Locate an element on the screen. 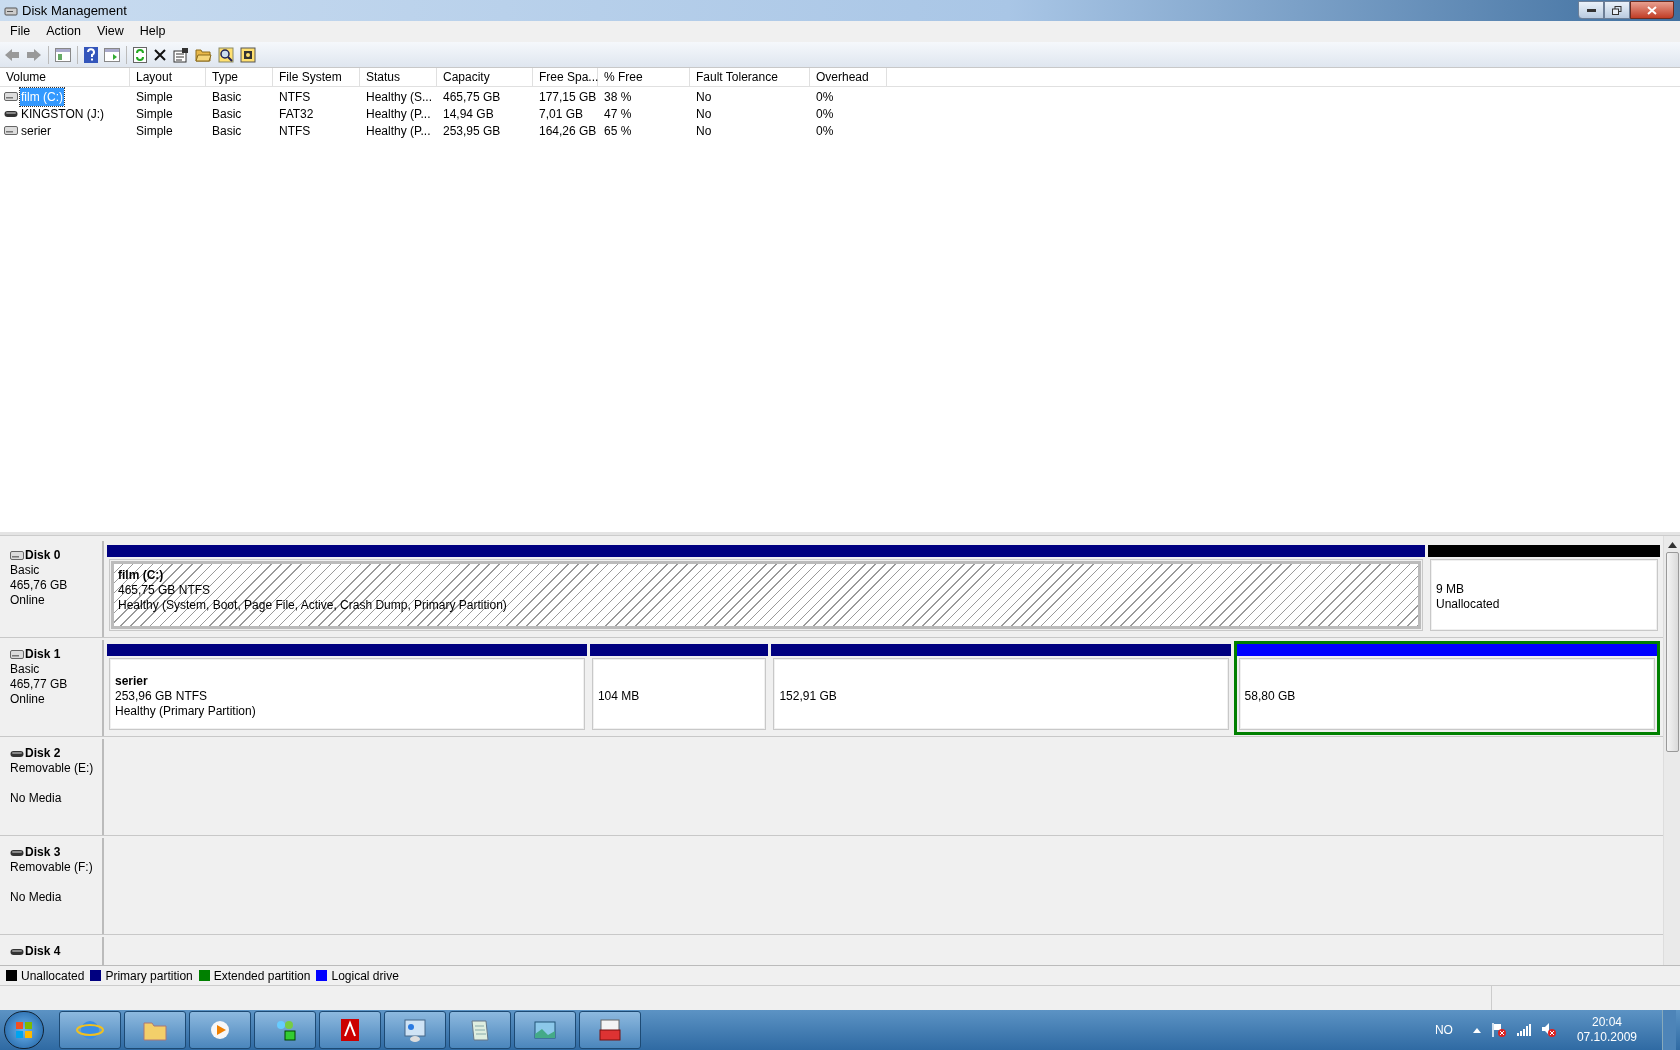  partition-info: 104 MB is located at coordinates (618, 696).